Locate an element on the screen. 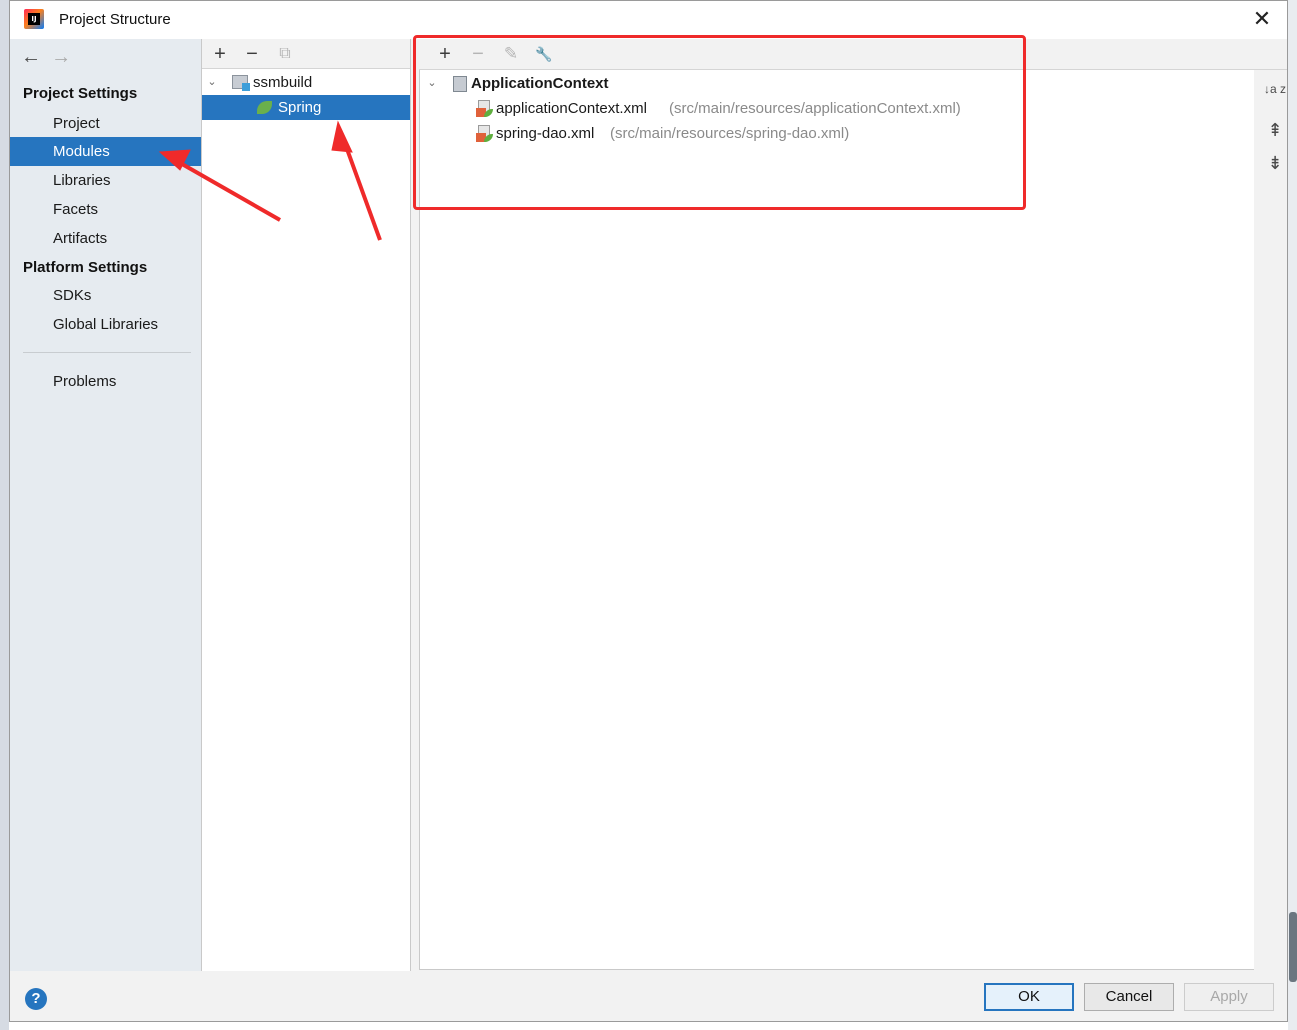 The image size is (1297, 1030). title-bar: Project Structure ✕ is located at coordinates (648, 20).